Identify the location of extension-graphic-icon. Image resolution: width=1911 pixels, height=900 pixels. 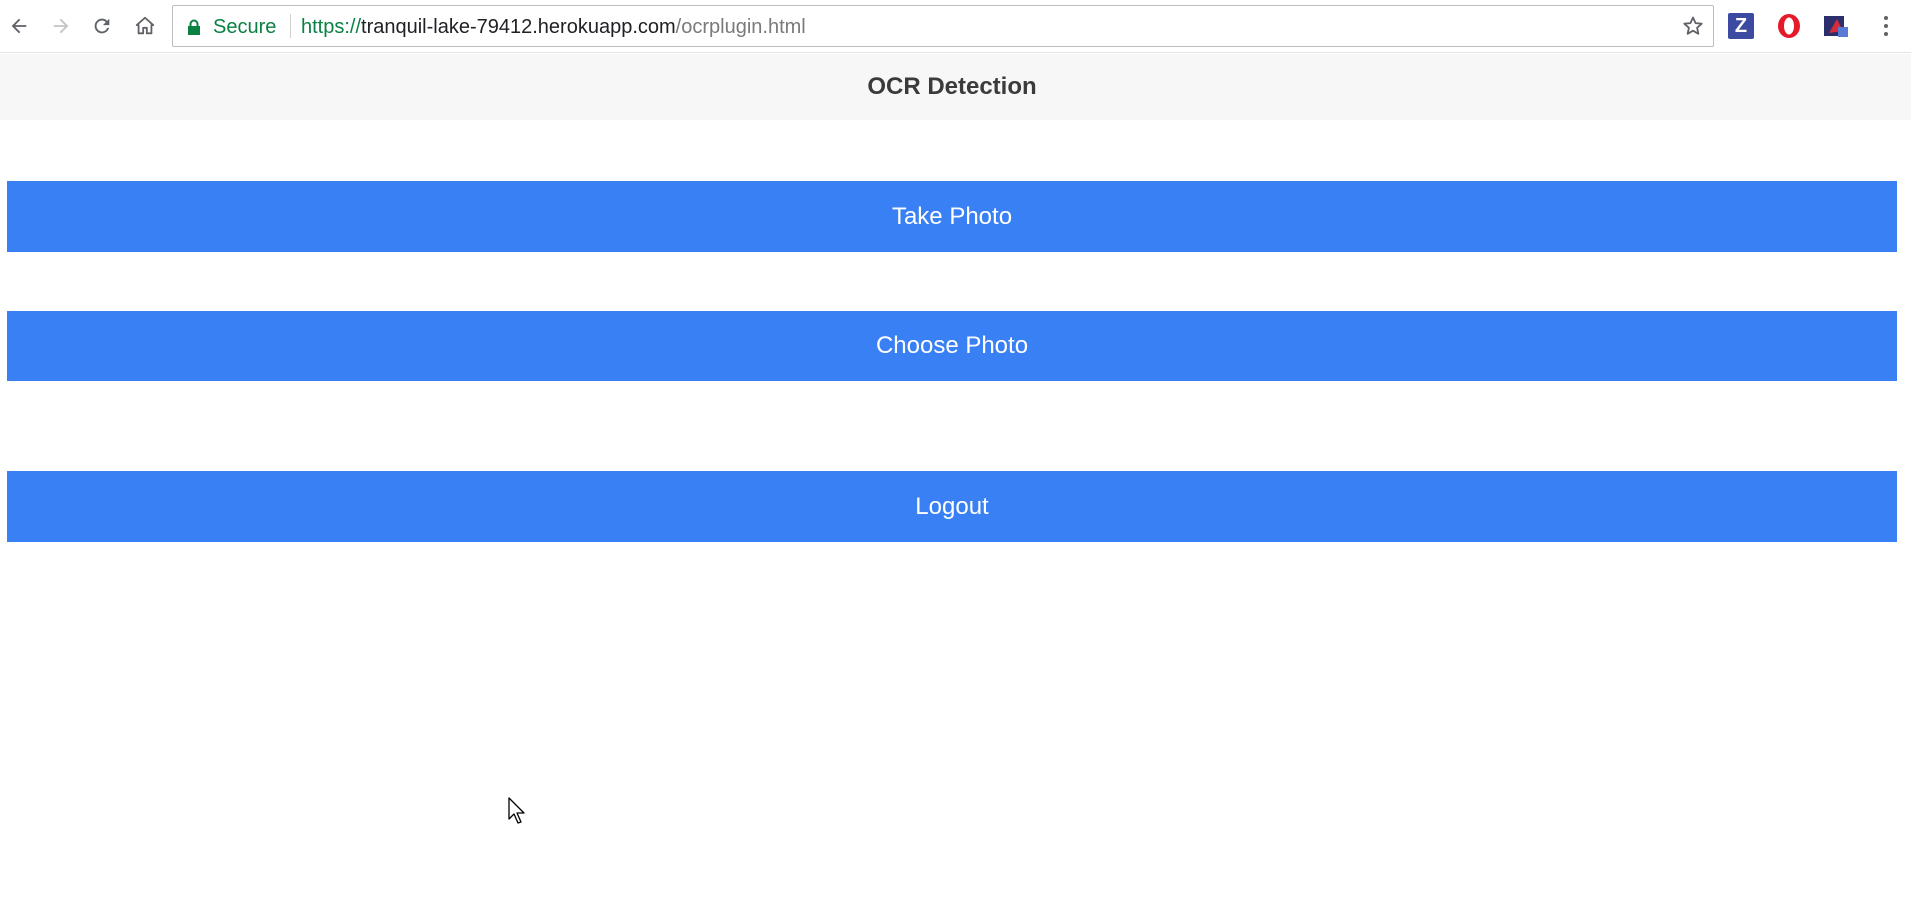
(1836, 26).